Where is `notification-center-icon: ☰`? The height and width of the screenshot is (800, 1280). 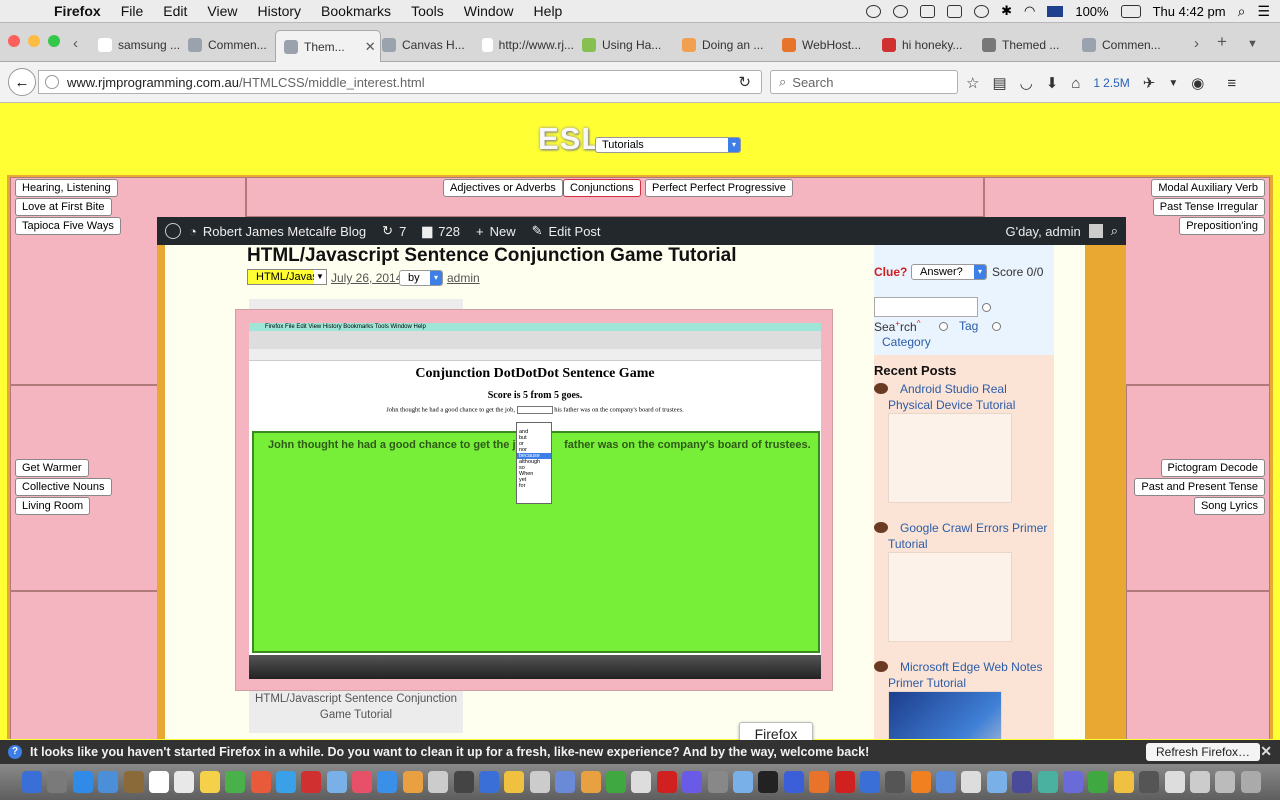 notification-center-icon: ☰ is located at coordinates (1263, 11).